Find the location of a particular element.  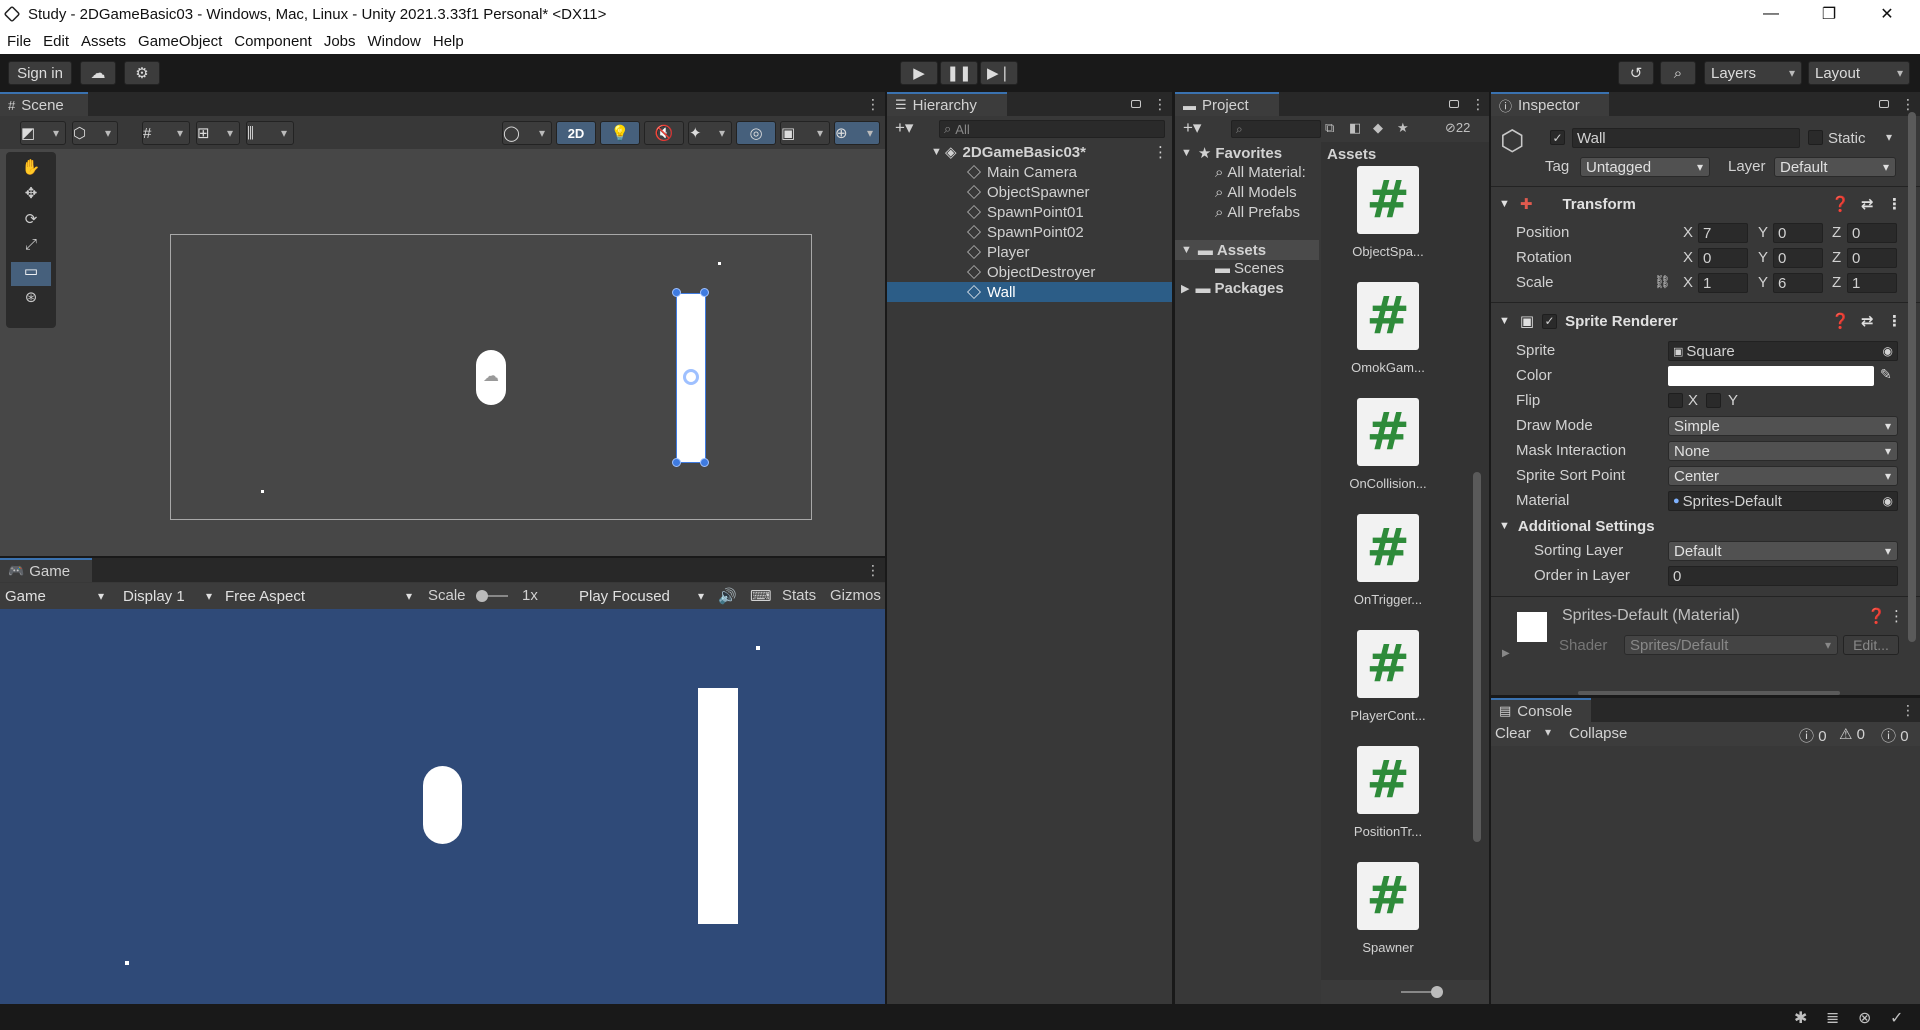

hidden-count-badge: ⊘22 is located at coordinates (1457, 128).